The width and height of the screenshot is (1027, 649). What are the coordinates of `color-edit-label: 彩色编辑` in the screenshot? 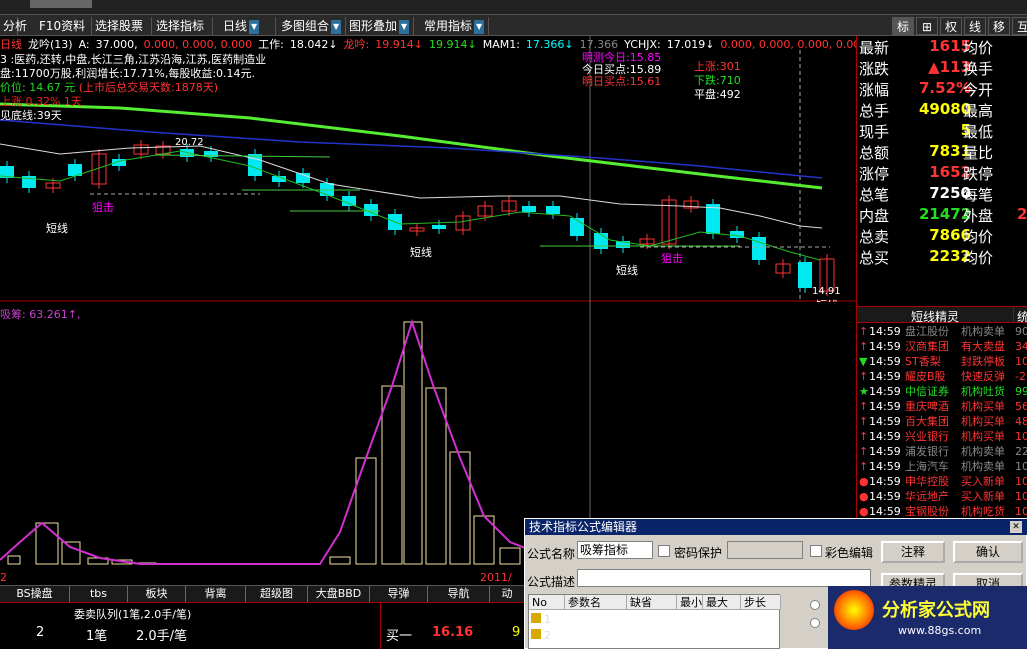 It's located at (849, 553).